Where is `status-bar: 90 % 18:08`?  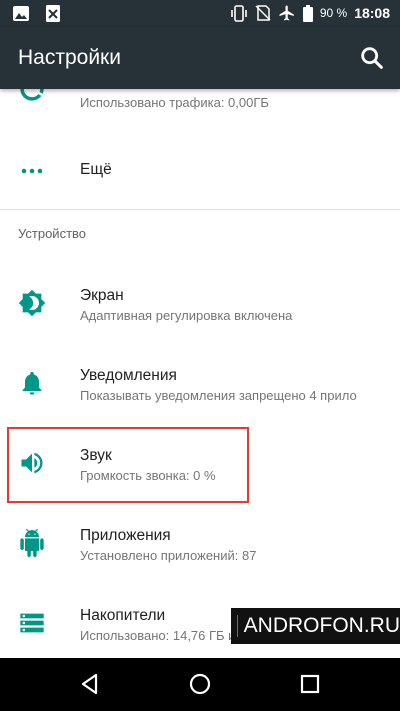
status-bar: 90 % 18:08 is located at coordinates (200, 13).